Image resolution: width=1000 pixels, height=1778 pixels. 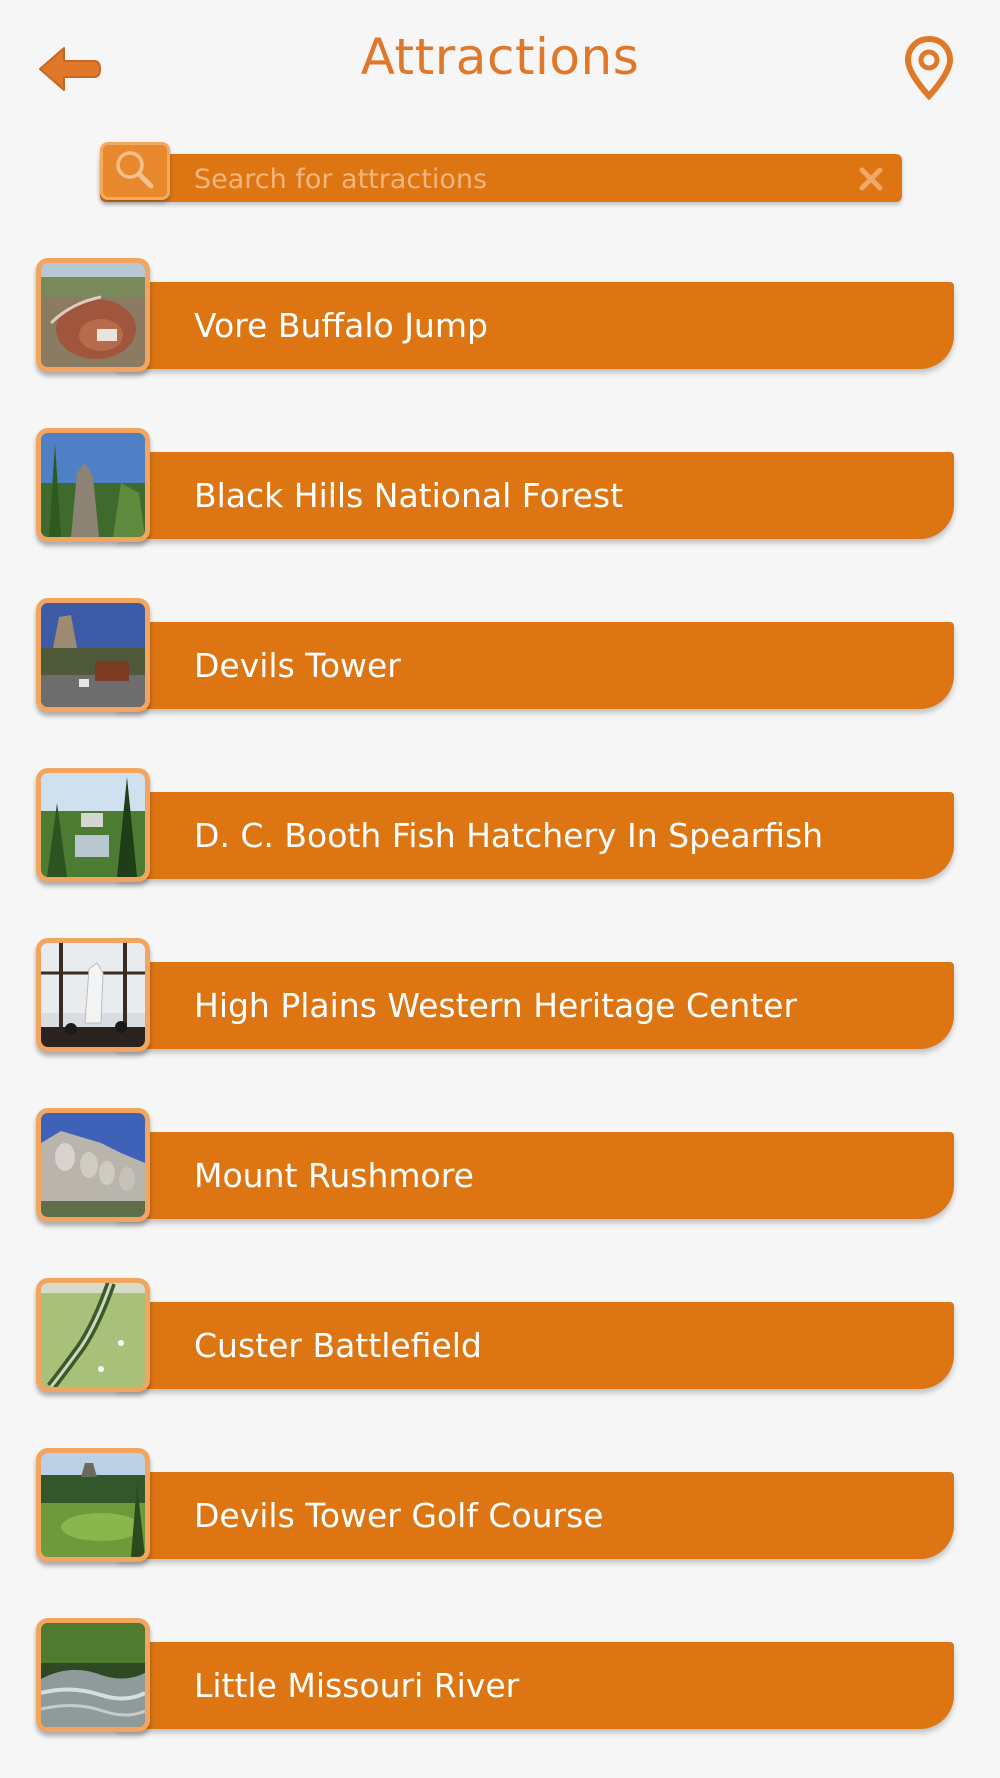 What do you see at coordinates (399, 1515) in the screenshot?
I see `list-item-label: Devils Tower Golf Course` at bounding box center [399, 1515].